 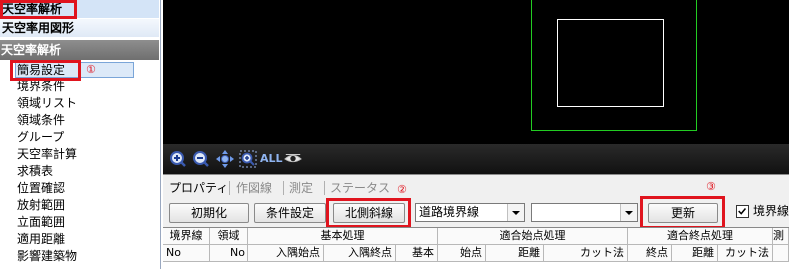 I want to click on tree-item-sky-factor-calc: 天空率計算, so click(x=47, y=154).